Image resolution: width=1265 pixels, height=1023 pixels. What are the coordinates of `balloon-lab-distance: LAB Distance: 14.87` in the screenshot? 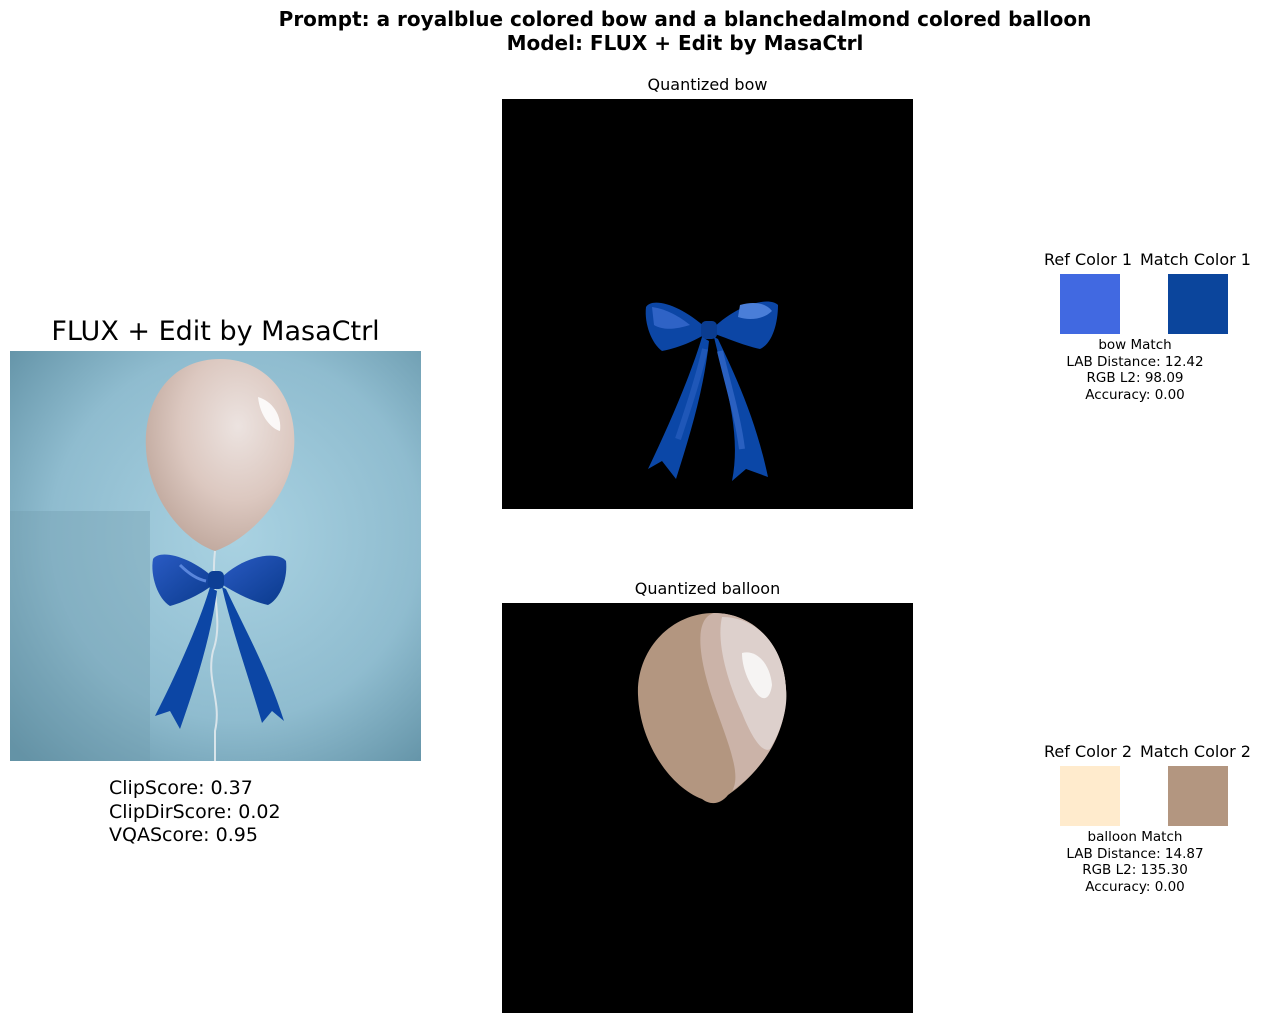 It's located at (1135, 853).